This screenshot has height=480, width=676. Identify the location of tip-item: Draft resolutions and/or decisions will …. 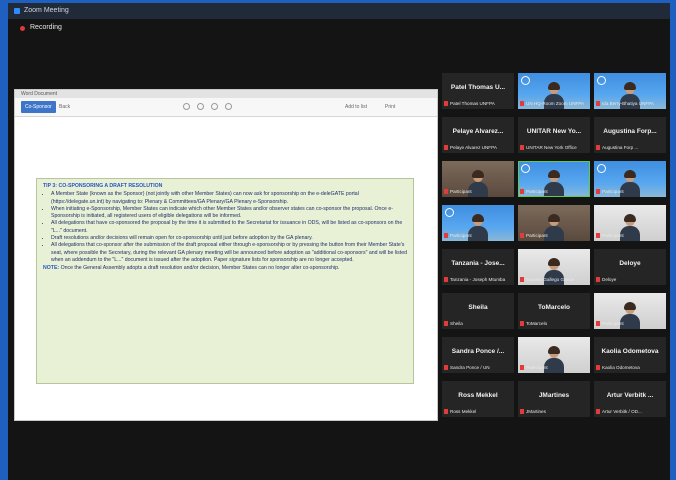
(229, 238).